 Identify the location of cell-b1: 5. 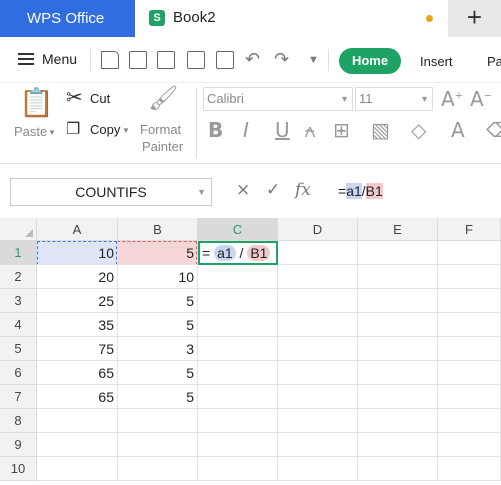
(158, 253).